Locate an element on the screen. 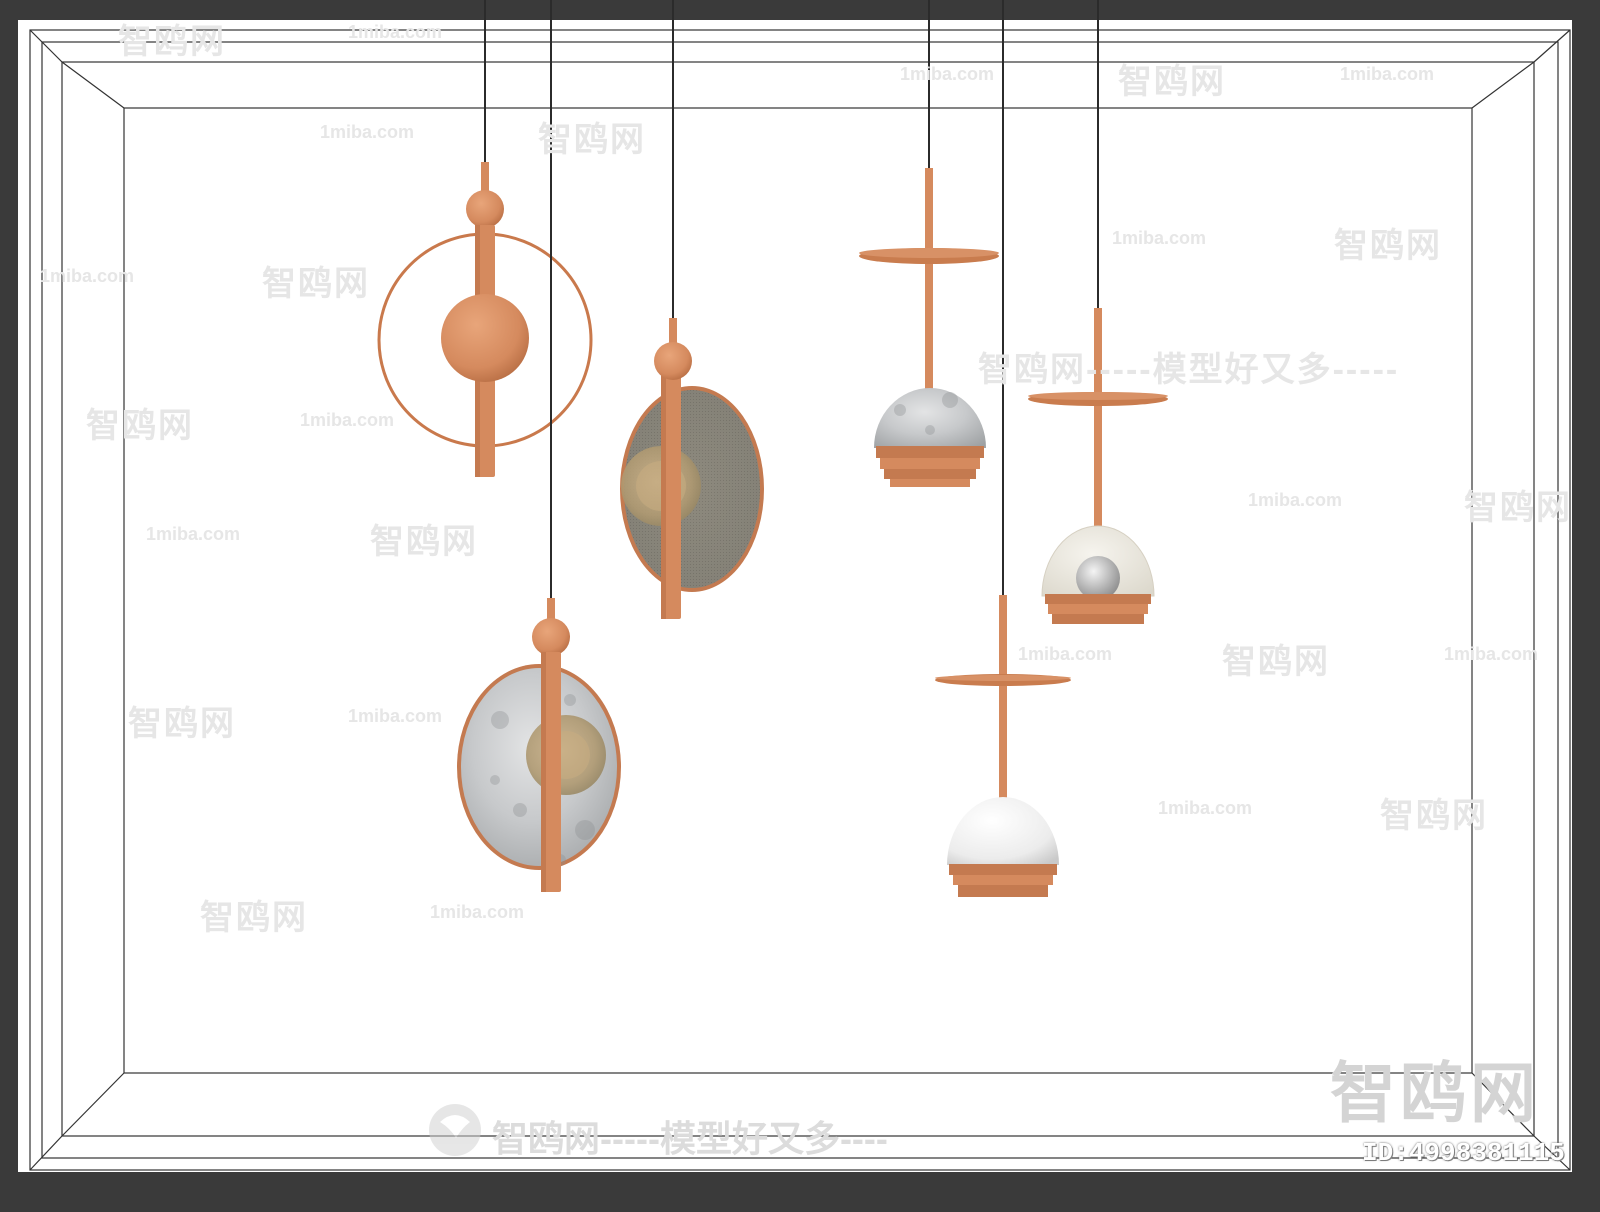 The height and width of the screenshot is (1212, 1600). bulb is located at coordinates (1098, 578).